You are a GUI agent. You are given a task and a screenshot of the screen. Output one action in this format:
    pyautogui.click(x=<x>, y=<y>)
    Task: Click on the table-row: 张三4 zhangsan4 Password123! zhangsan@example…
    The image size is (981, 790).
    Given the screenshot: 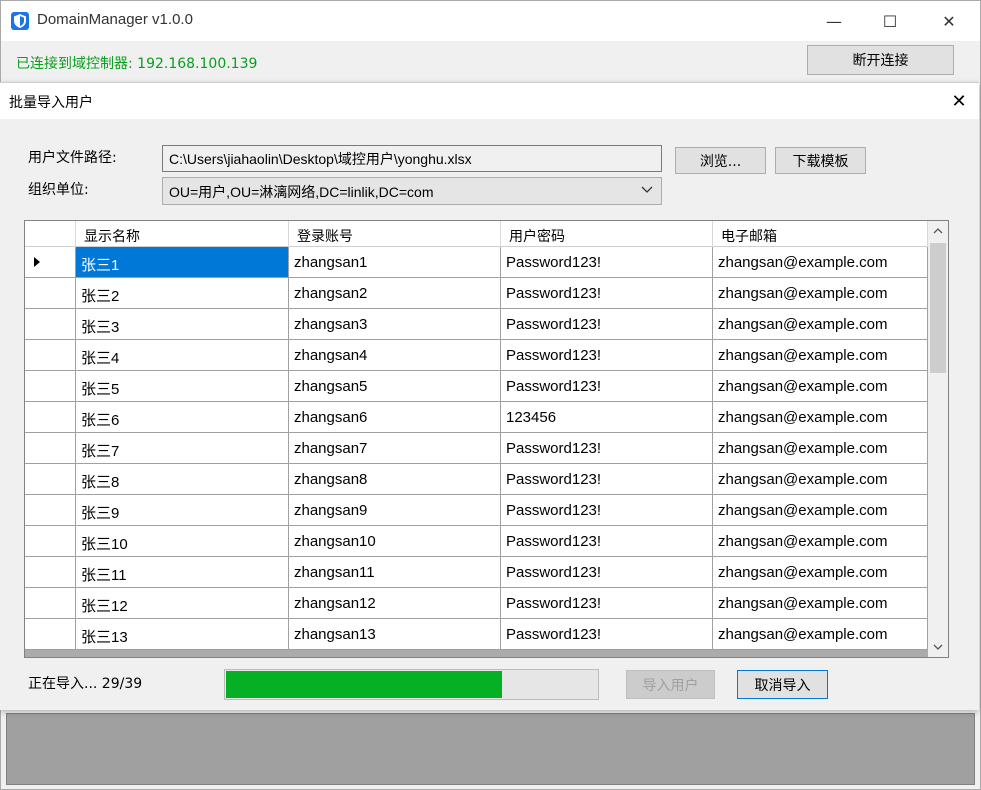 What is the action you would take?
    pyautogui.click(x=476, y=355)
    